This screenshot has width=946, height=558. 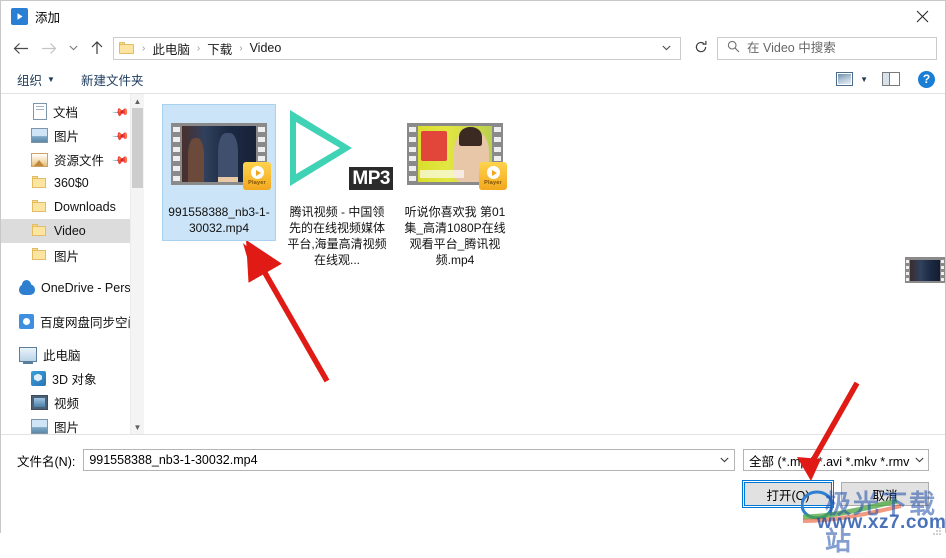 I want to click on organize-button: 组织 ▼, so click(x=36, y=79).